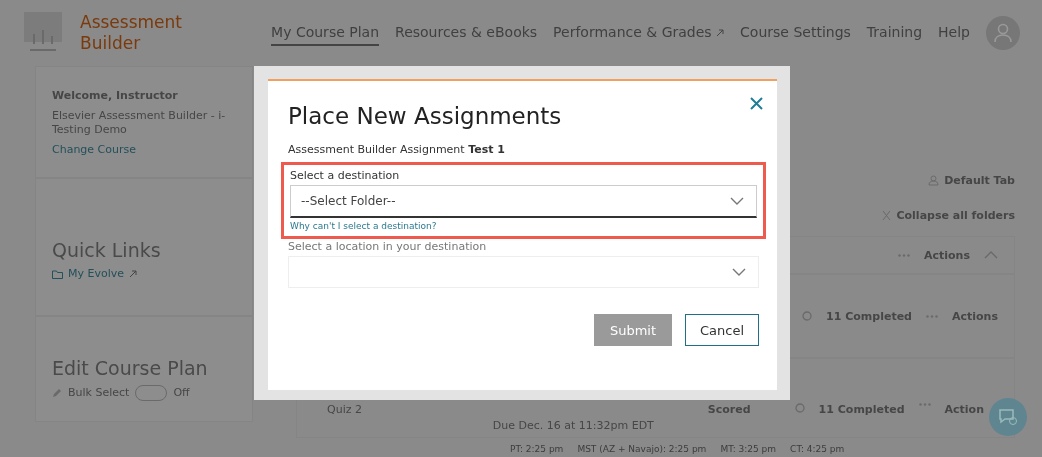  What do you see at coordinates (748, 449) in the screenshot?
I see `timezone-clock: MT: 3:25 pm` at bounding box center [748, 449].